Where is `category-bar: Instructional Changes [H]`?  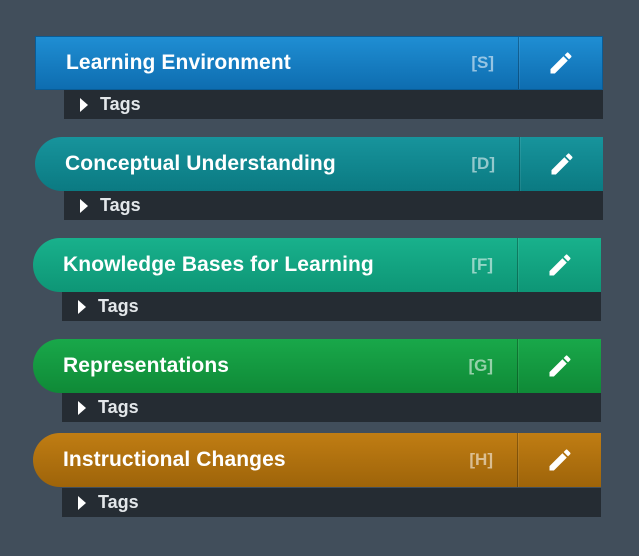 category-bar: Instructional Changes [H] is located at coordinates (317, 460).